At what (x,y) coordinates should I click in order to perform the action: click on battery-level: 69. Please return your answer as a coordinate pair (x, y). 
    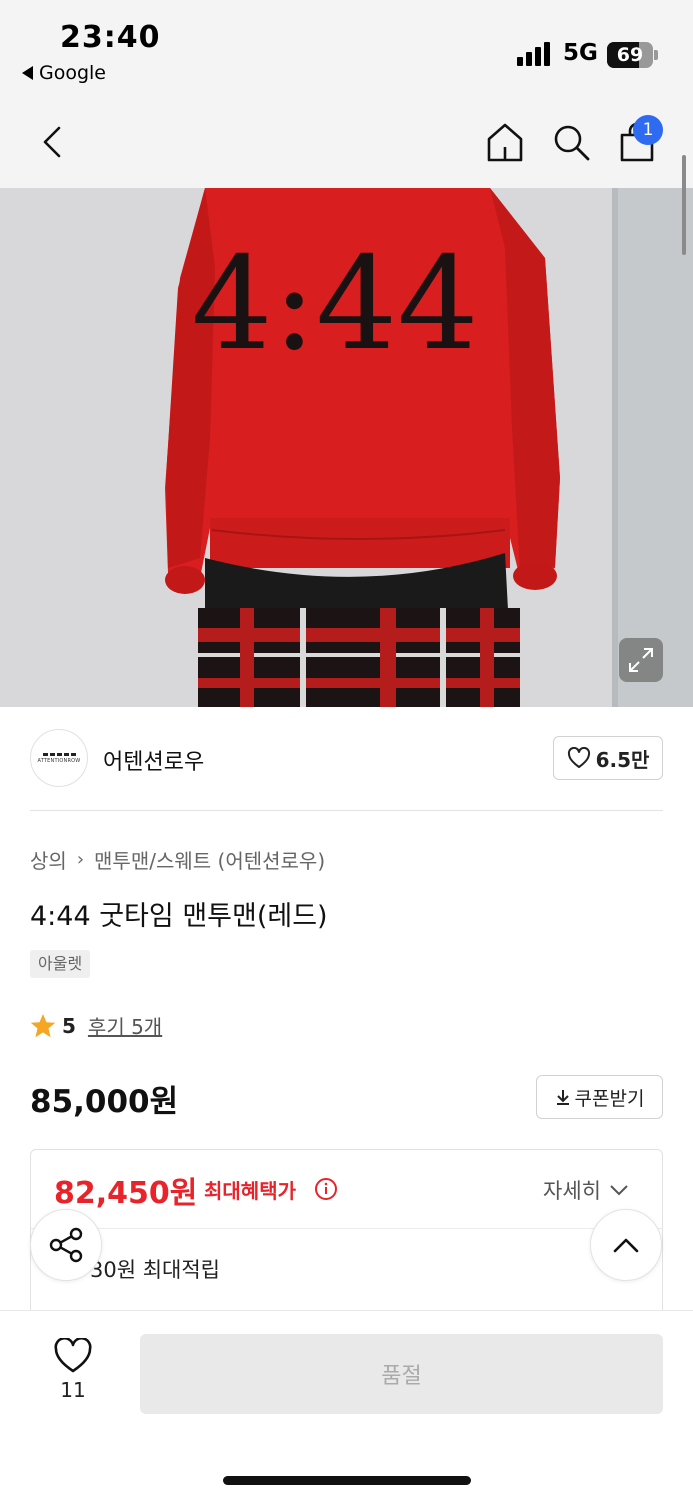
    Looking at the image, I should click on (630, 55).